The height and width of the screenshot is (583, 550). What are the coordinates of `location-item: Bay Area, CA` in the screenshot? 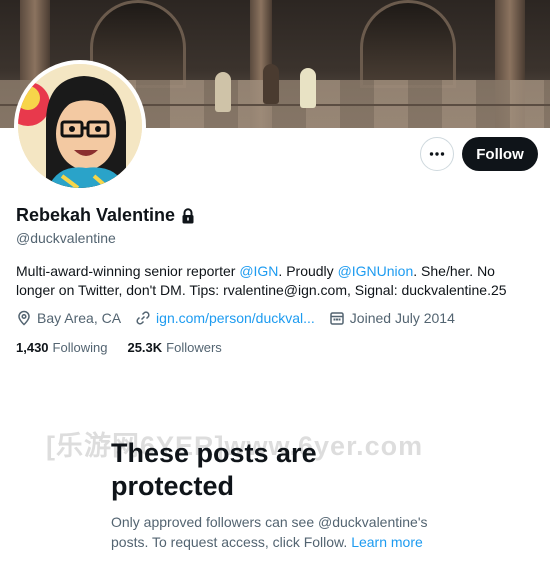 It's located at (68, 318).